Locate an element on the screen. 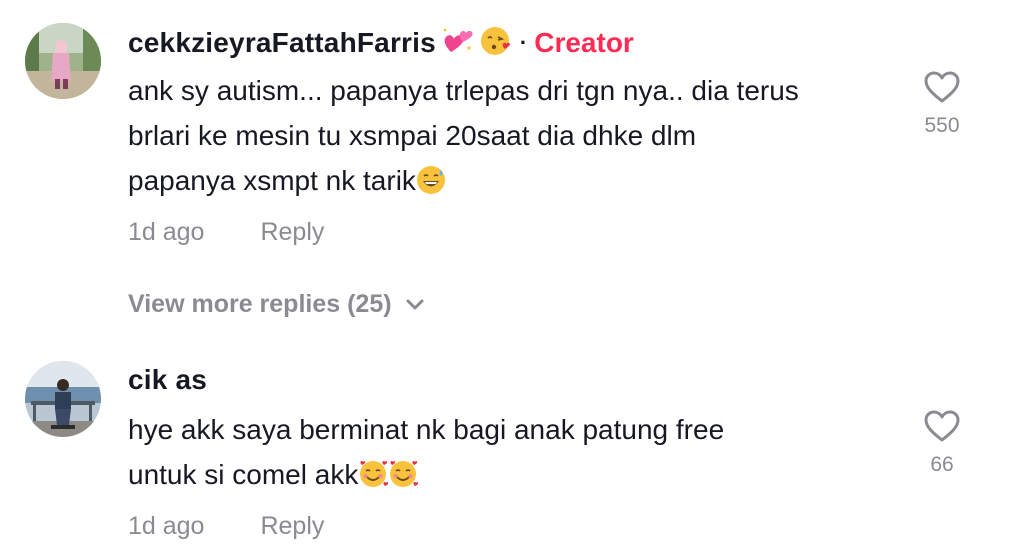 Image resolution: width=1012 pixels, height=560 pixels. creator-badge: Creator is located at coordinates (584, 42).